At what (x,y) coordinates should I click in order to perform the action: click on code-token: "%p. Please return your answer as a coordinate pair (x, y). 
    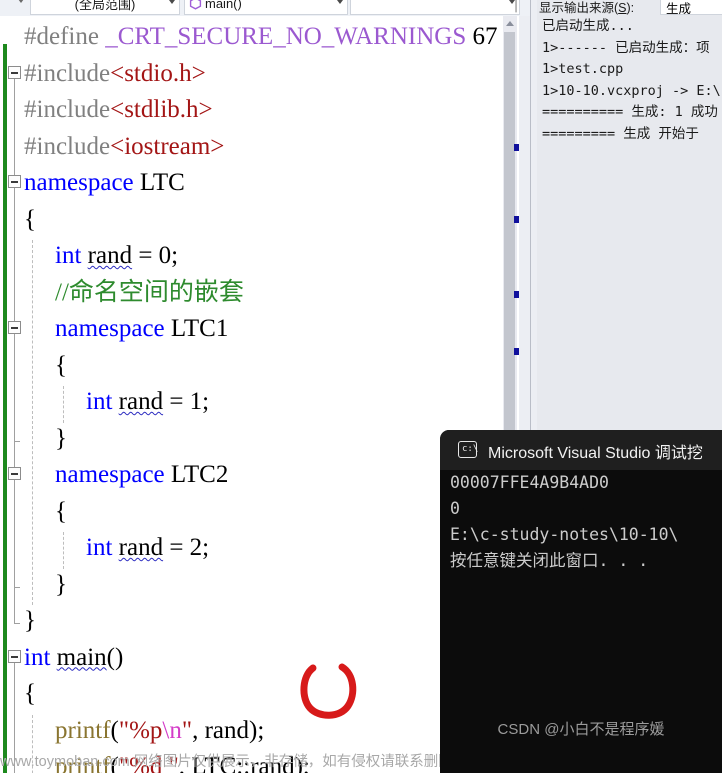
    Looking at the image, I should click on (140, 730).